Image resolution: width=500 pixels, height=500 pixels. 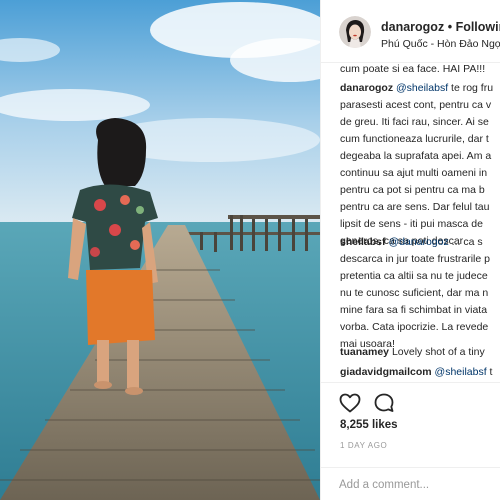 What do you see at coordinates (419, 485) in the screenshot?
I see `add-comment-input` at bounding box center [419, 485].